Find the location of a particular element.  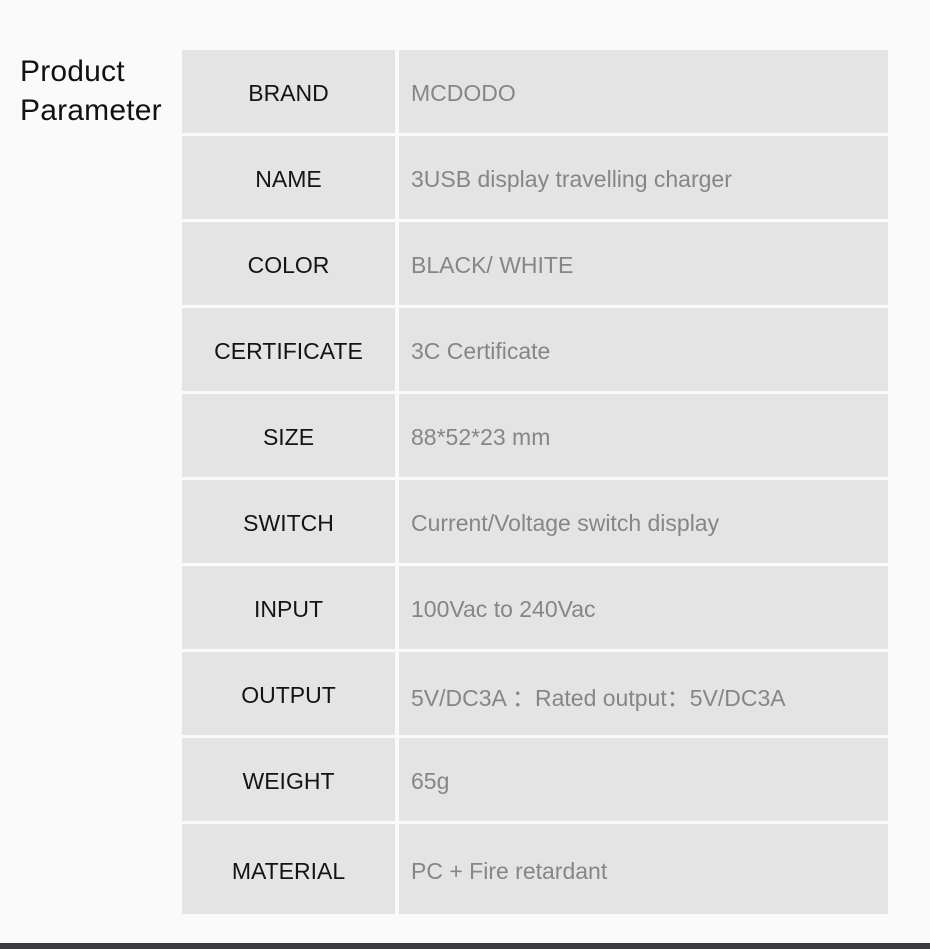

spec-label: COLOR is located at coordinates (288, 263).